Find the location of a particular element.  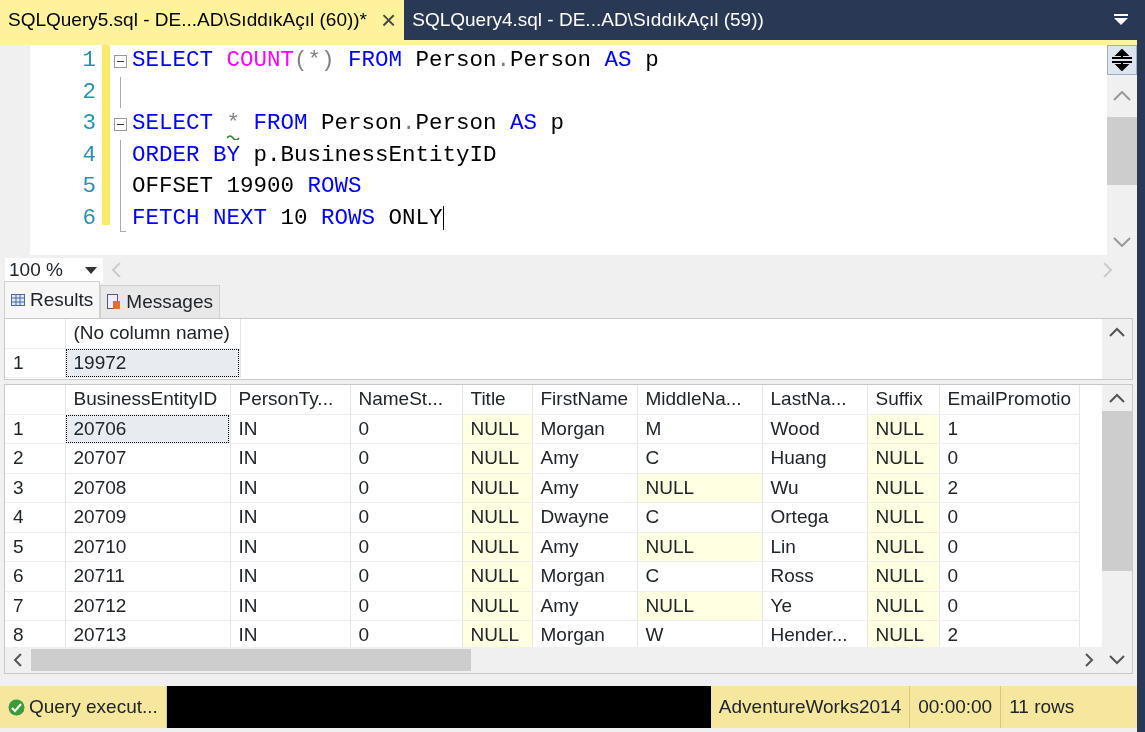

split-icon is located at coordinates (1122, 60).